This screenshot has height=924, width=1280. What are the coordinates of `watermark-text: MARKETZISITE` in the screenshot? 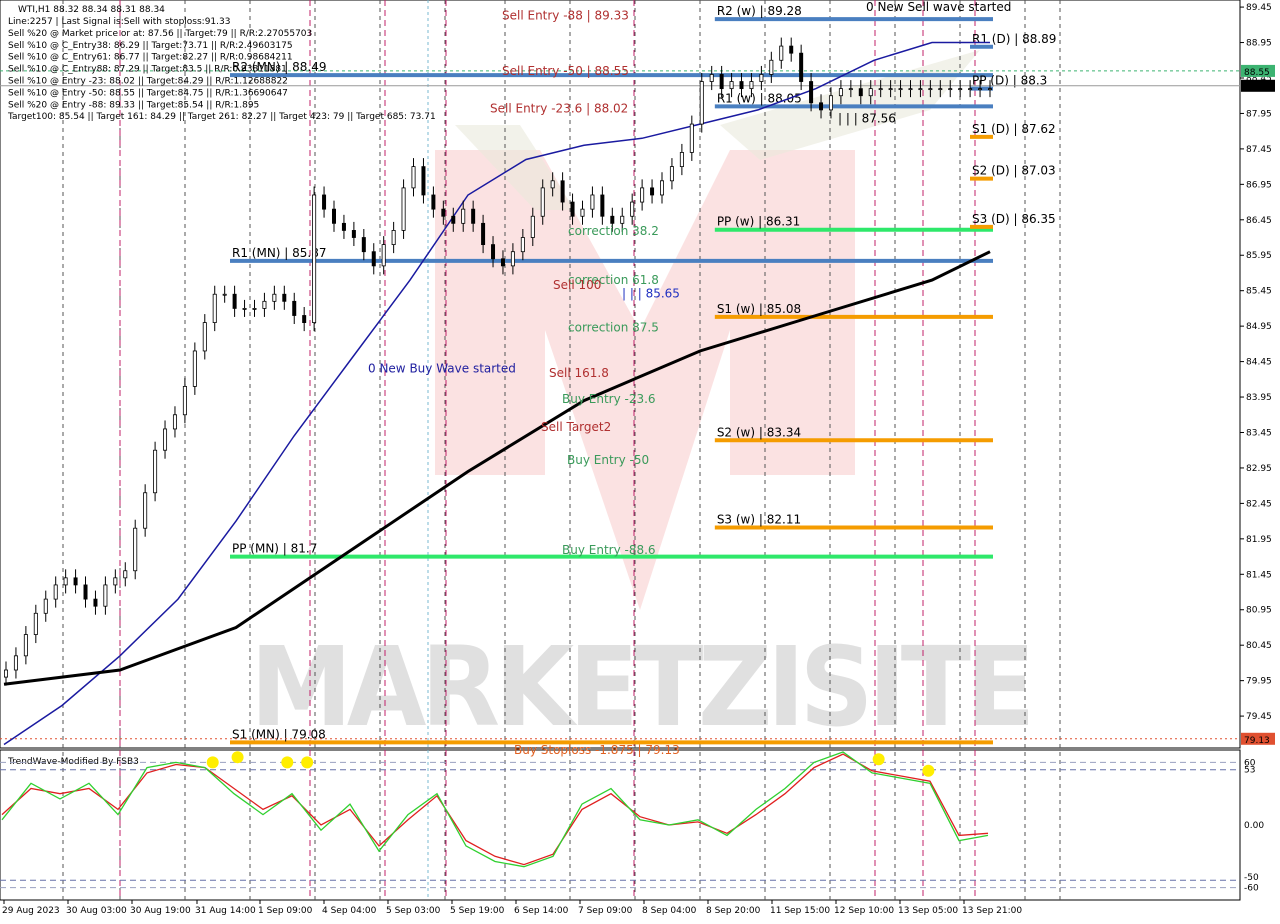 It's located at (640, 687).